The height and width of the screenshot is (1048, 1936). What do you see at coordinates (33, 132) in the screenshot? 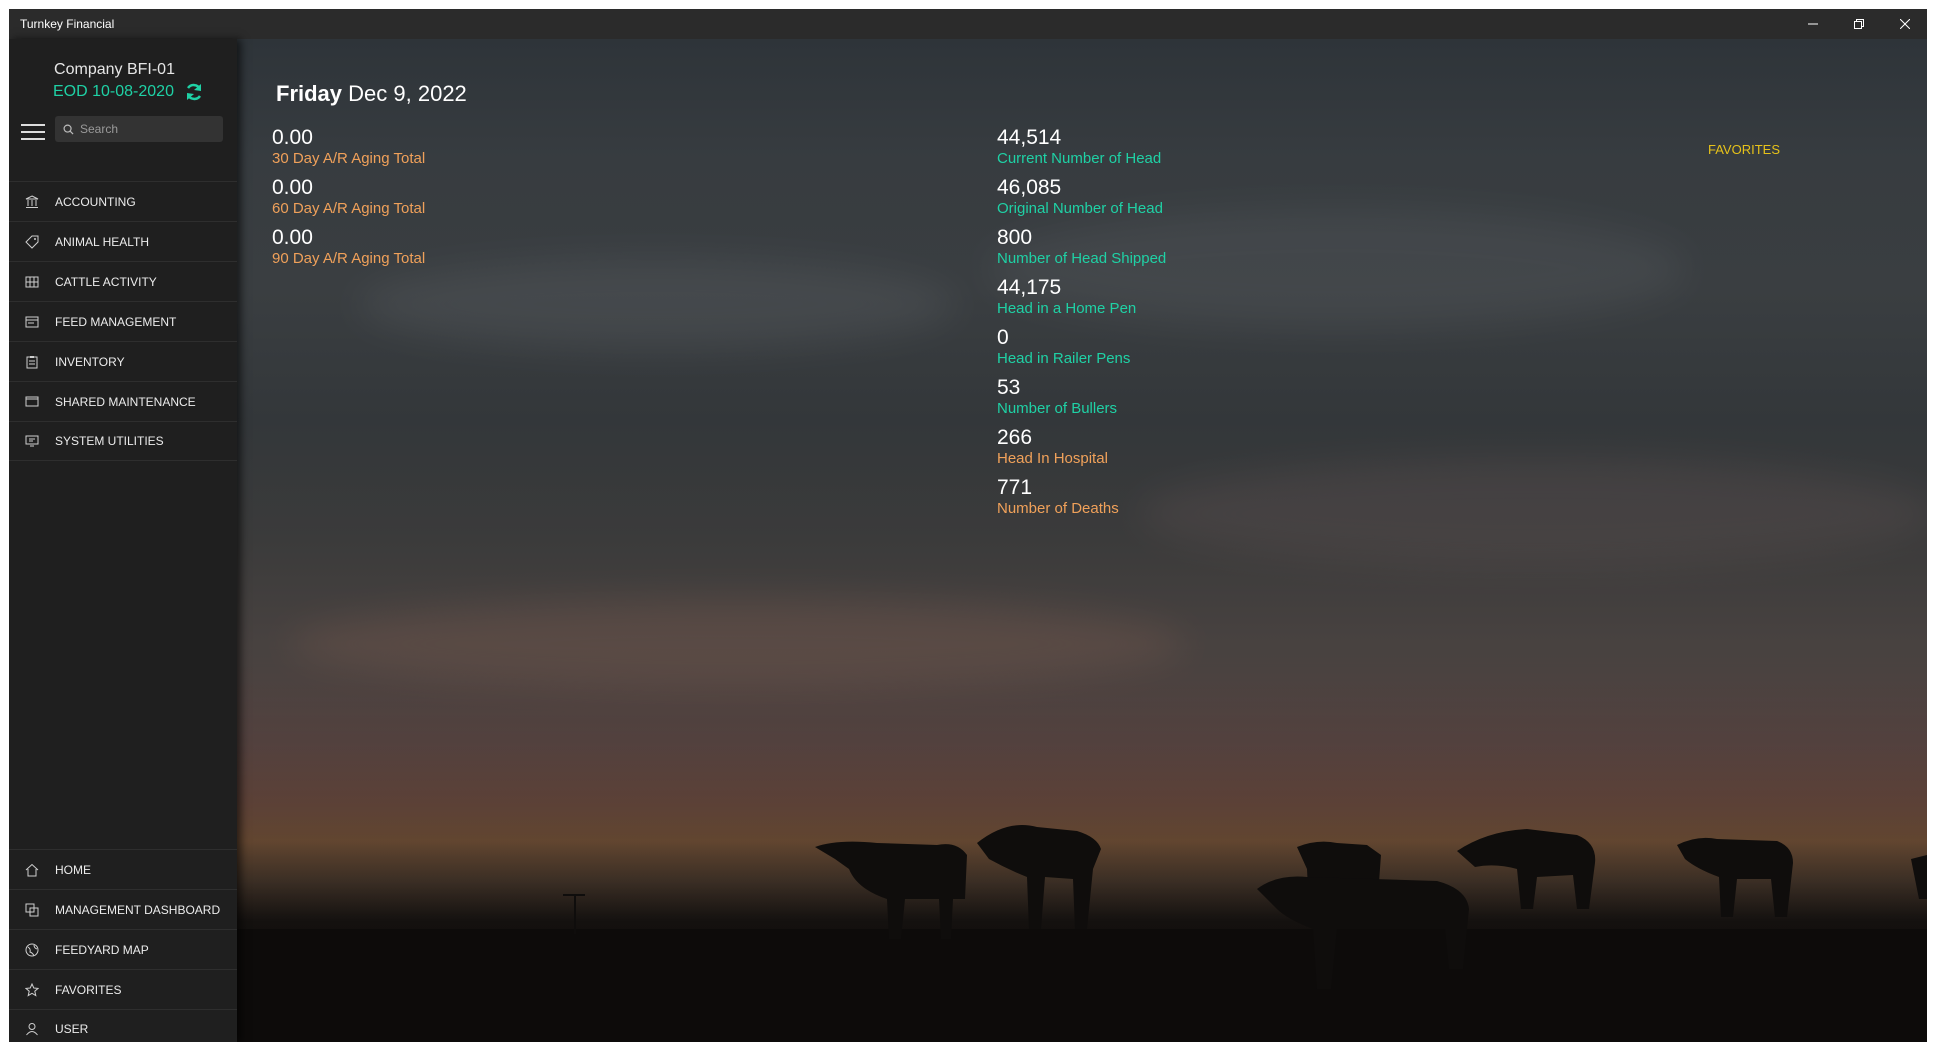
I see `hamburger-menu-icon` at bounding box center [33, 132].